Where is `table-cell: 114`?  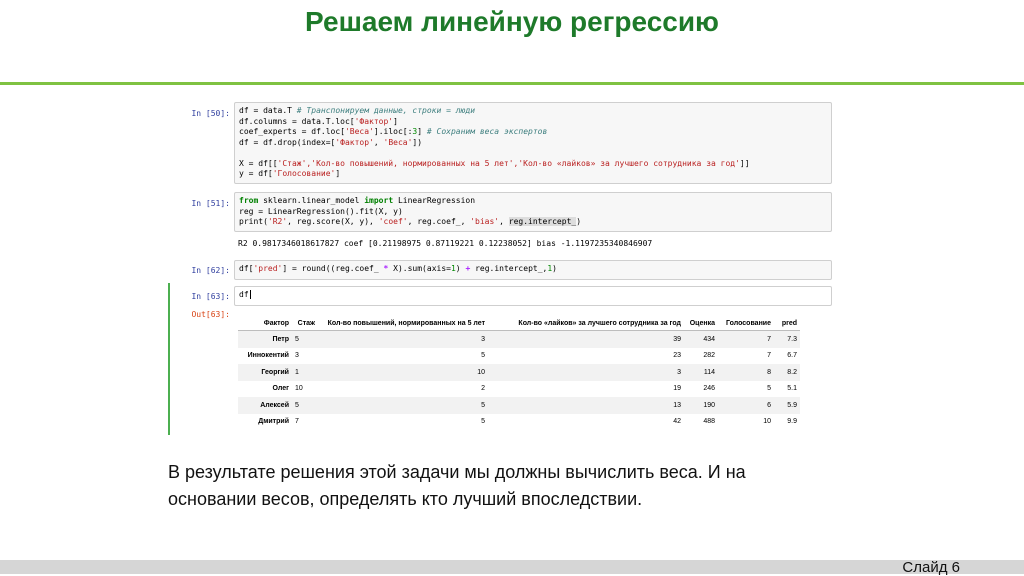 table-cell: 114 is located at coordinates (701, 372).